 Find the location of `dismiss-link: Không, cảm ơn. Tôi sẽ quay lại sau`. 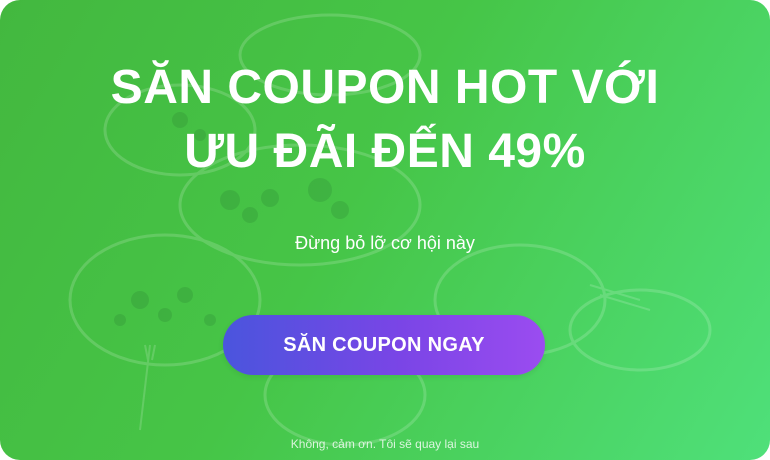

dismiss-link: Không, cảm ơn. Tôi sẽ quay lại sau is located at coordinates (385, 444).